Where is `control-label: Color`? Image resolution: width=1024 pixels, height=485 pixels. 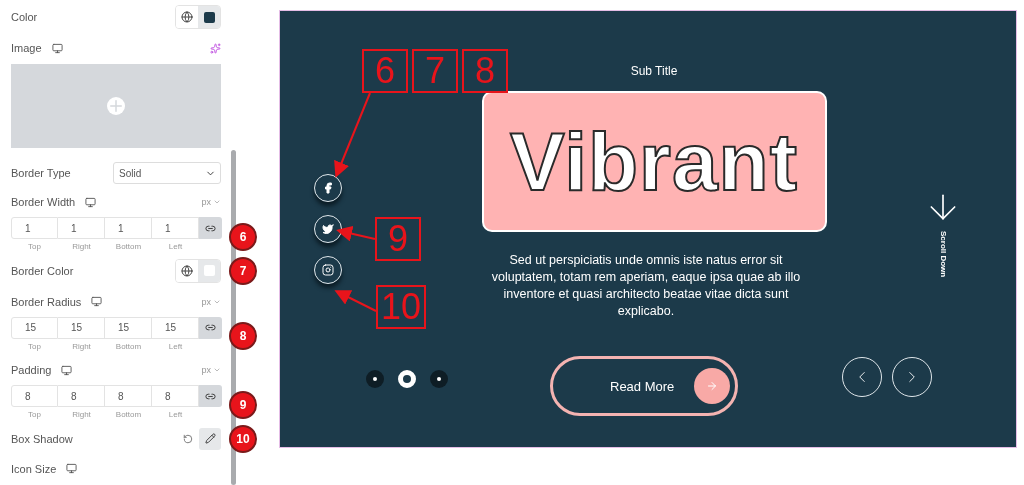
control-label: Color is located at coordinates (24, 17).